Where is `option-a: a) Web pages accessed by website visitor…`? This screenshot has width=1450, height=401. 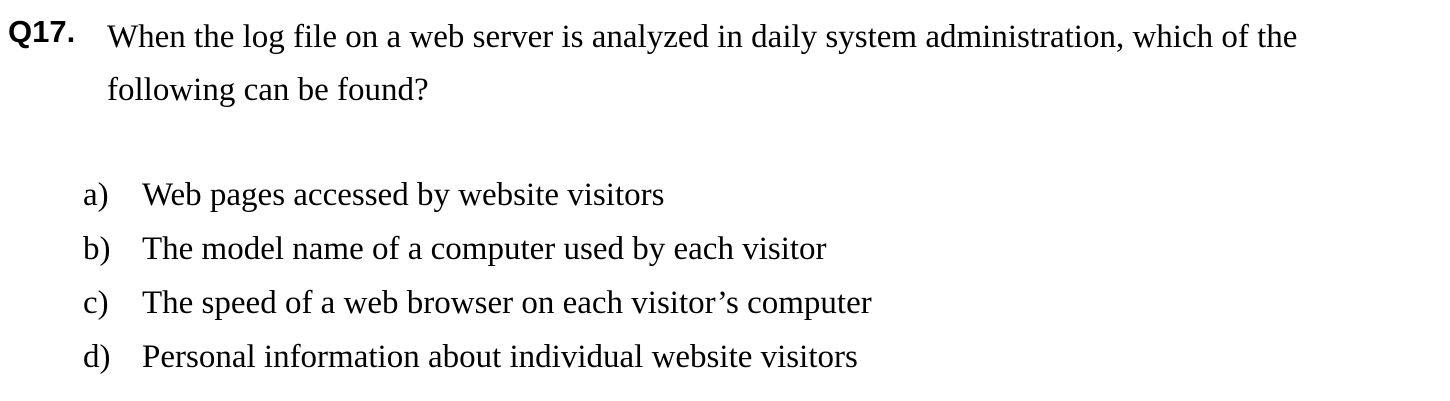
option-a: a) Web pages accessed by website visitor… is located at coordinates (477, 195).